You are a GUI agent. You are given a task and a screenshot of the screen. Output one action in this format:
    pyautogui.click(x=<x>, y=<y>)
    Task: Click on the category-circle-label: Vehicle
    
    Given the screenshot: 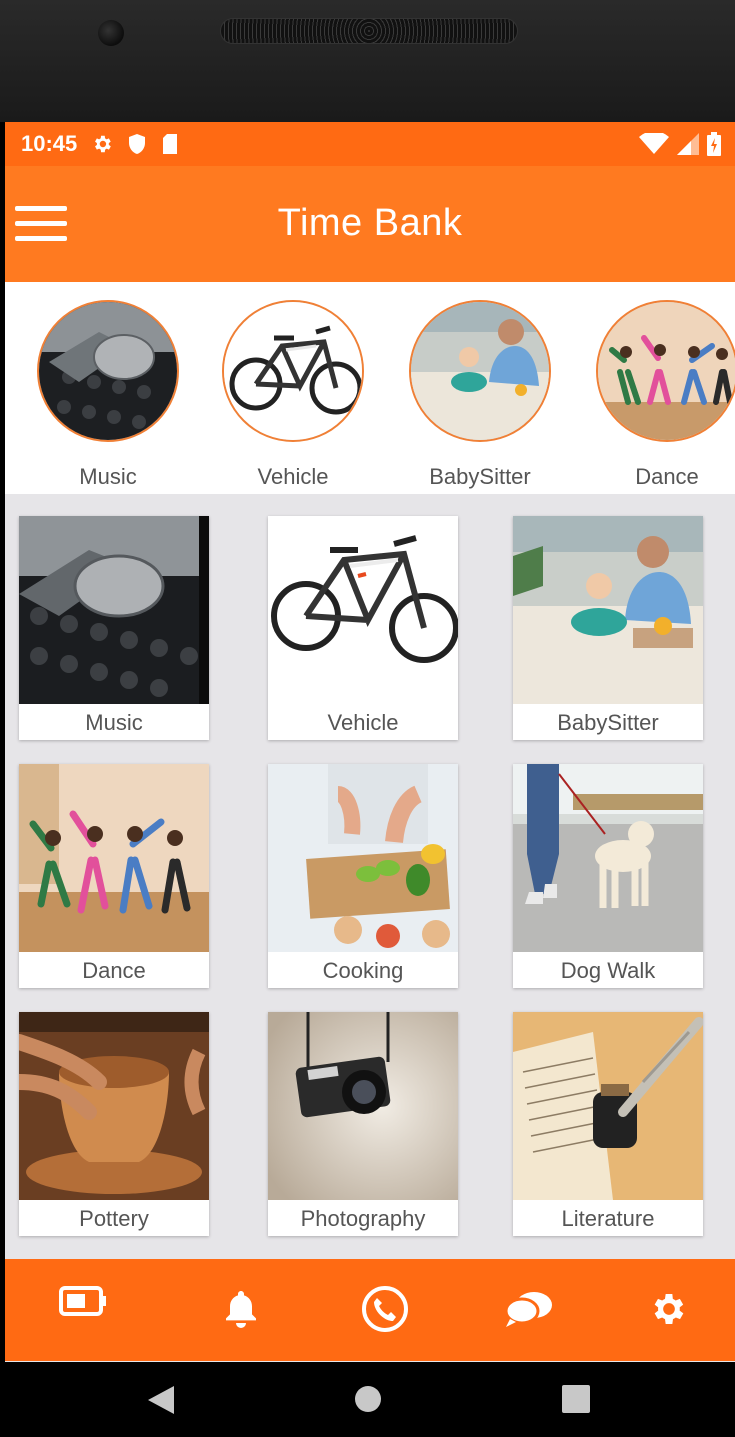 What is the action you would take?
    pyautogui.click(x=293, y=476)
    